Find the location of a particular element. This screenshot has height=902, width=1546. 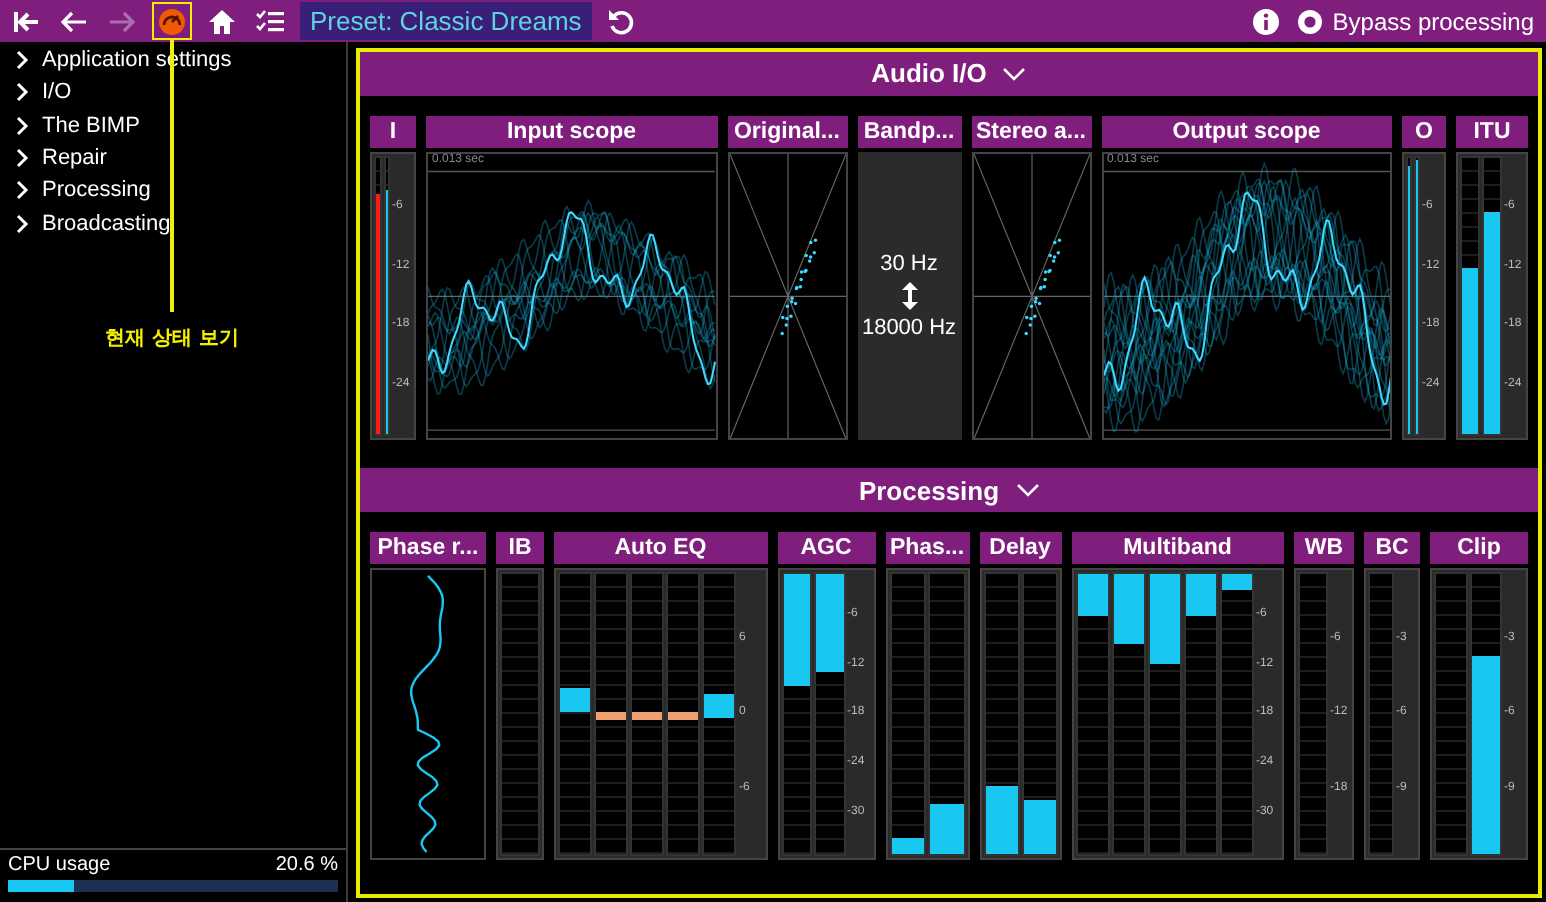

panel-title: Delay is located at coordinates (1020, 547).